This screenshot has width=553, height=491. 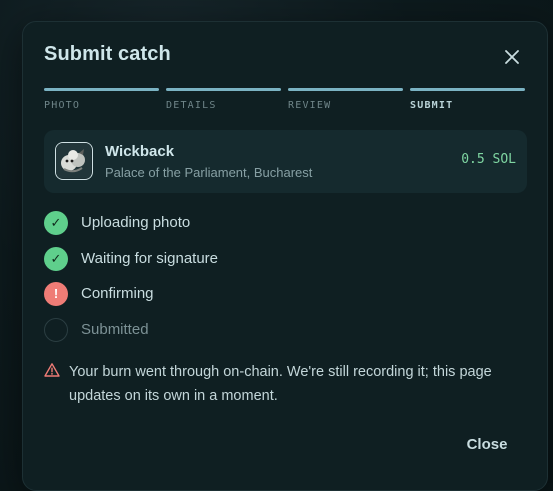 What do you see at coordinates (284, 264) in the screenshot?
I see `status-waiting-signature: ✓ Waiting for signature` at bounding box center [284, 264].